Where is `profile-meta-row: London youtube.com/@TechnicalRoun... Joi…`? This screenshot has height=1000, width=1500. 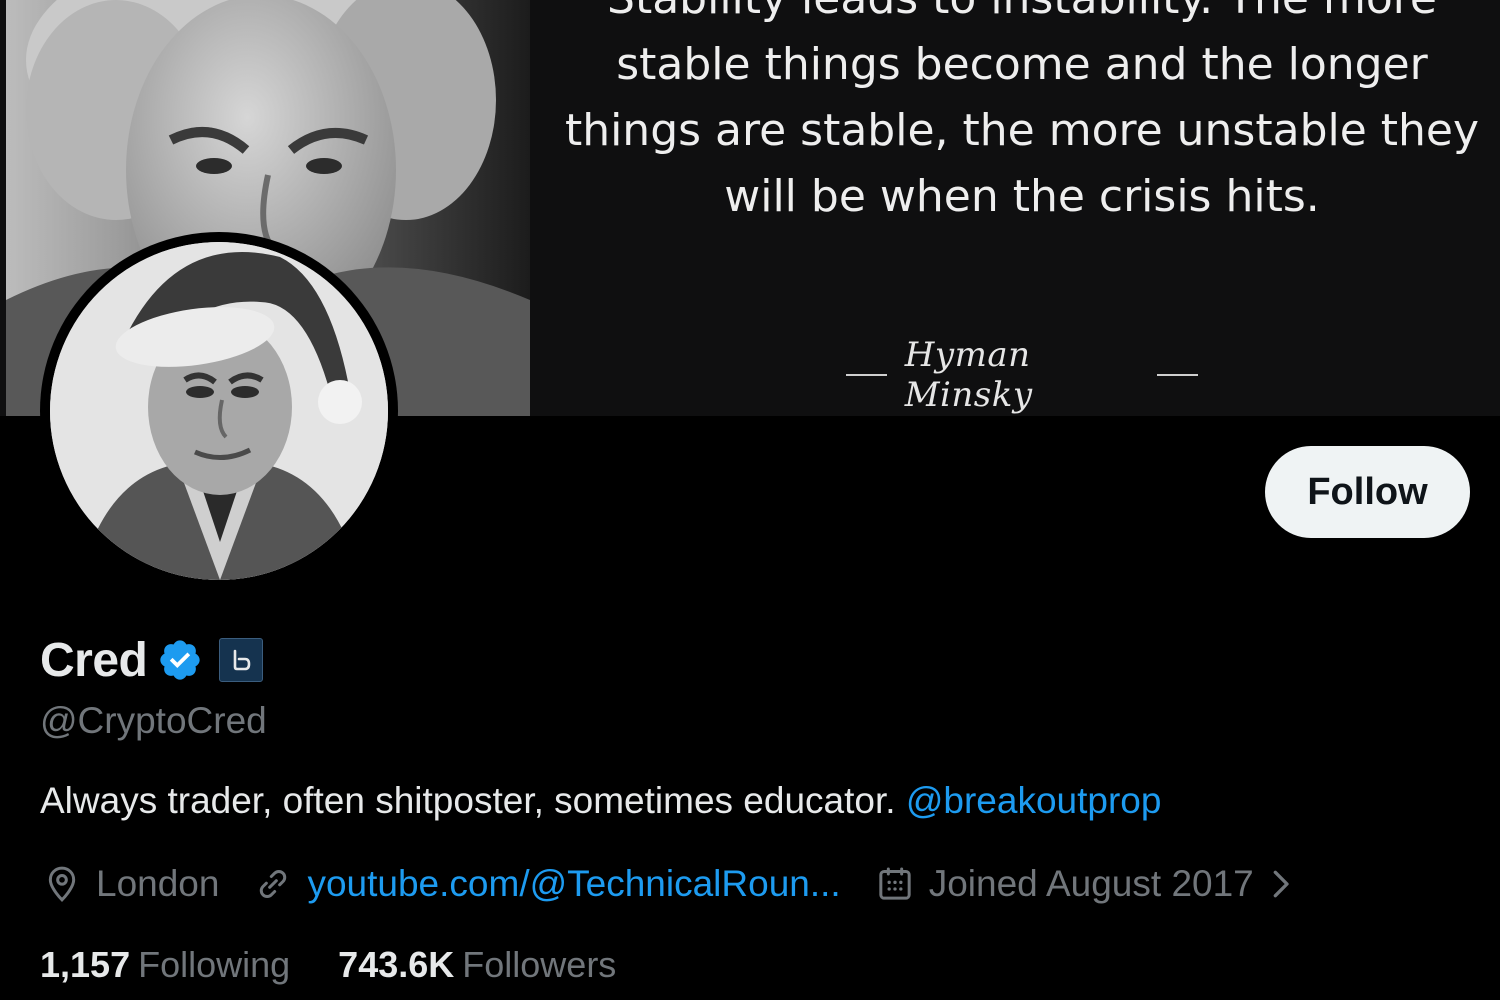 profile-meta-row: London youtube.com/@TechnicalRoun... Joi… is located at coordinates (669, 884).